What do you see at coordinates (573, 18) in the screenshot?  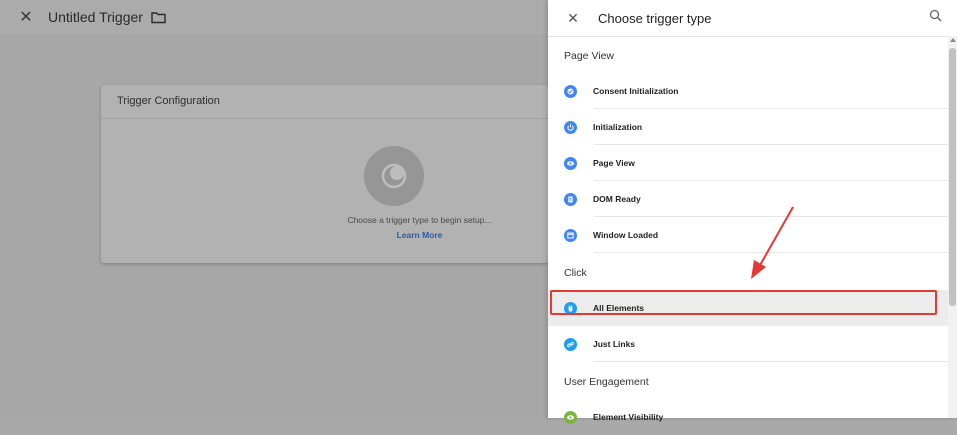 I see `close-panel-icon: ✕` at bounding box center [573, 18].